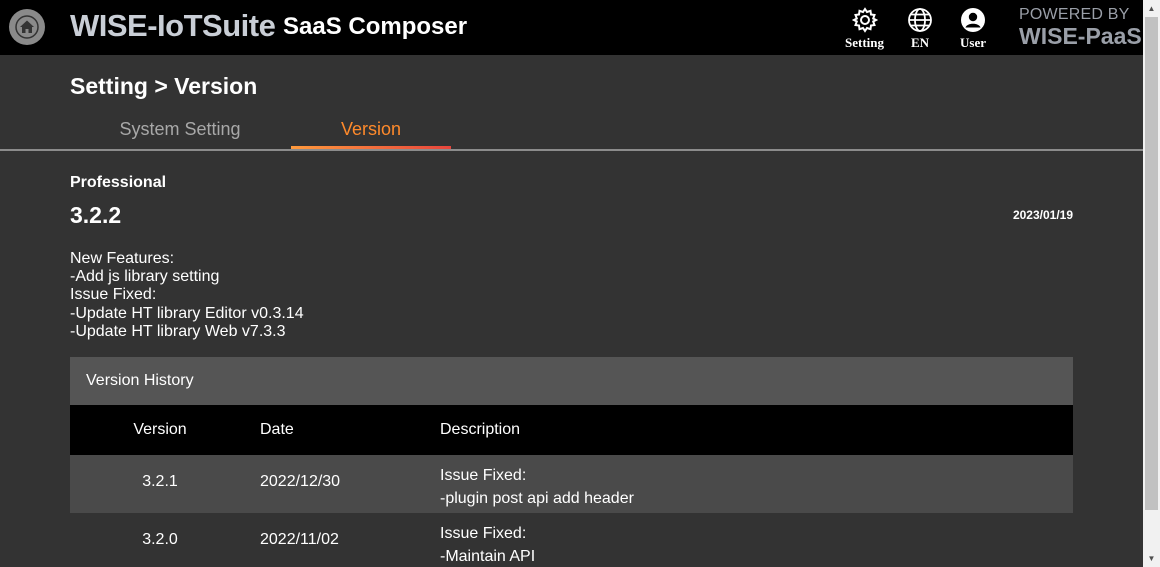 The width and height of the screenshot is (1160, 567). I want to click on home-button, so click(27, 27).